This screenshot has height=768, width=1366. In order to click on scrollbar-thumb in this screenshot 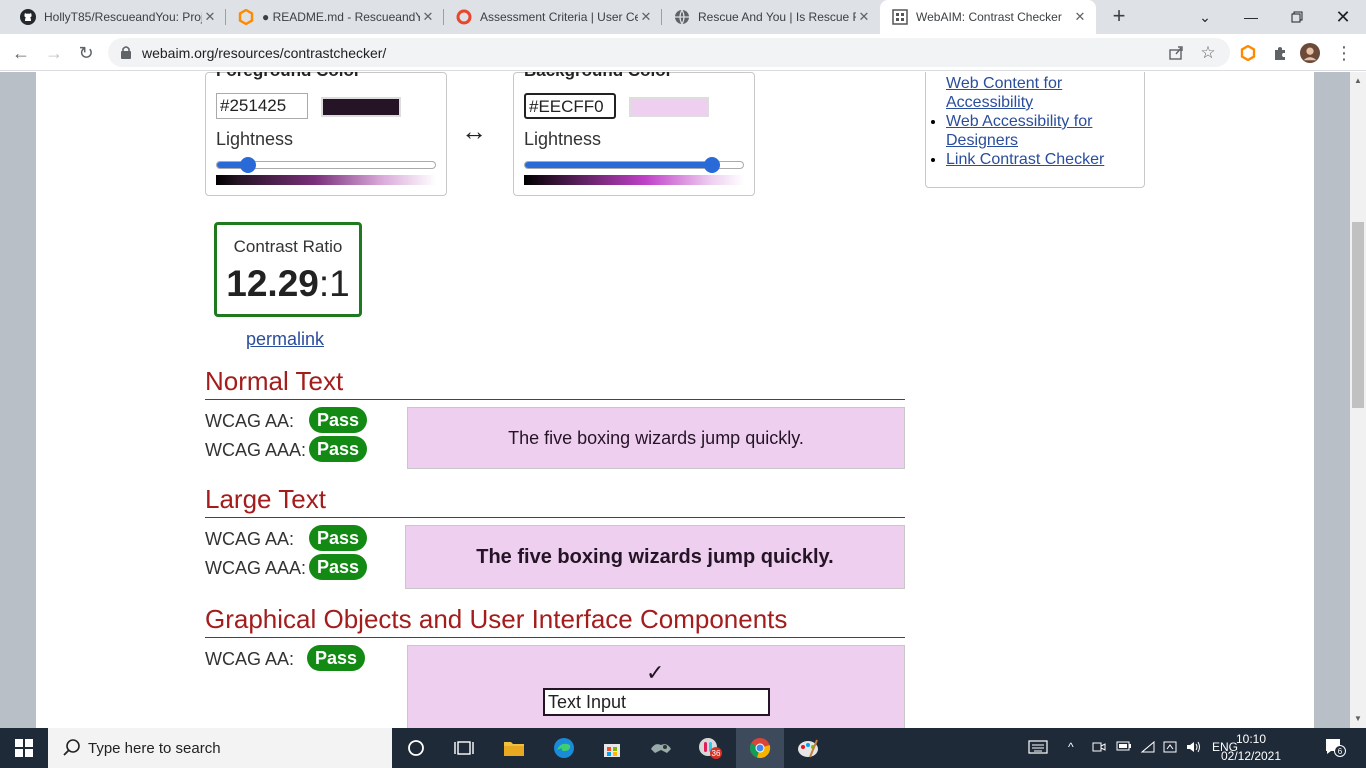, I will do `click(1358, 315)`.